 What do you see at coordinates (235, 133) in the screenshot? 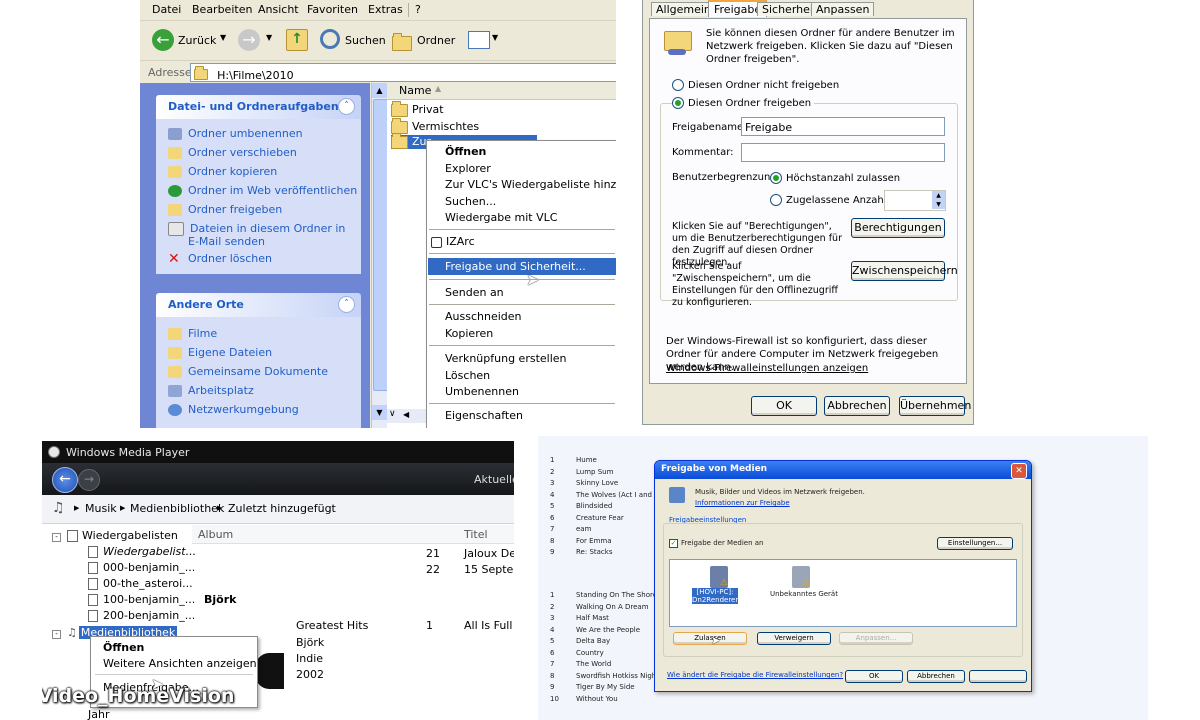
I see `task-rename: Ordner umbenennen` at bounding box center [235, 133].